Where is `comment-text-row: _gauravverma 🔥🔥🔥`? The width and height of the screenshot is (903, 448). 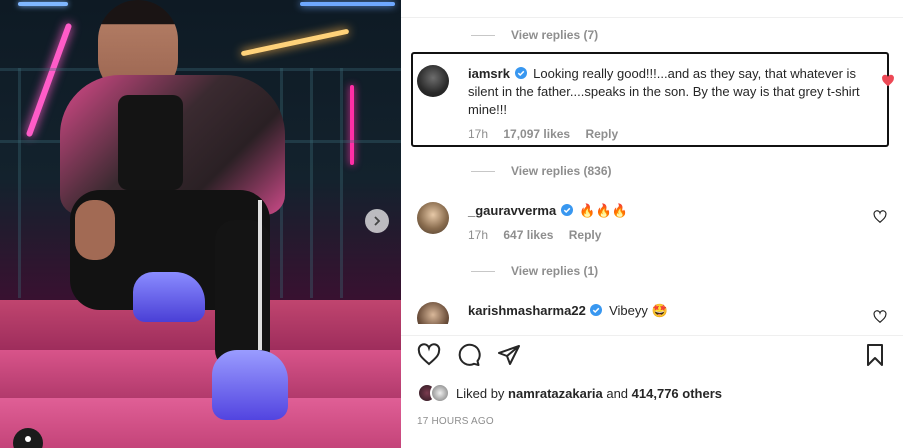
comment-text-row: _gauravverma 🔥🔥🔥 is located at coordinates (668, 211).